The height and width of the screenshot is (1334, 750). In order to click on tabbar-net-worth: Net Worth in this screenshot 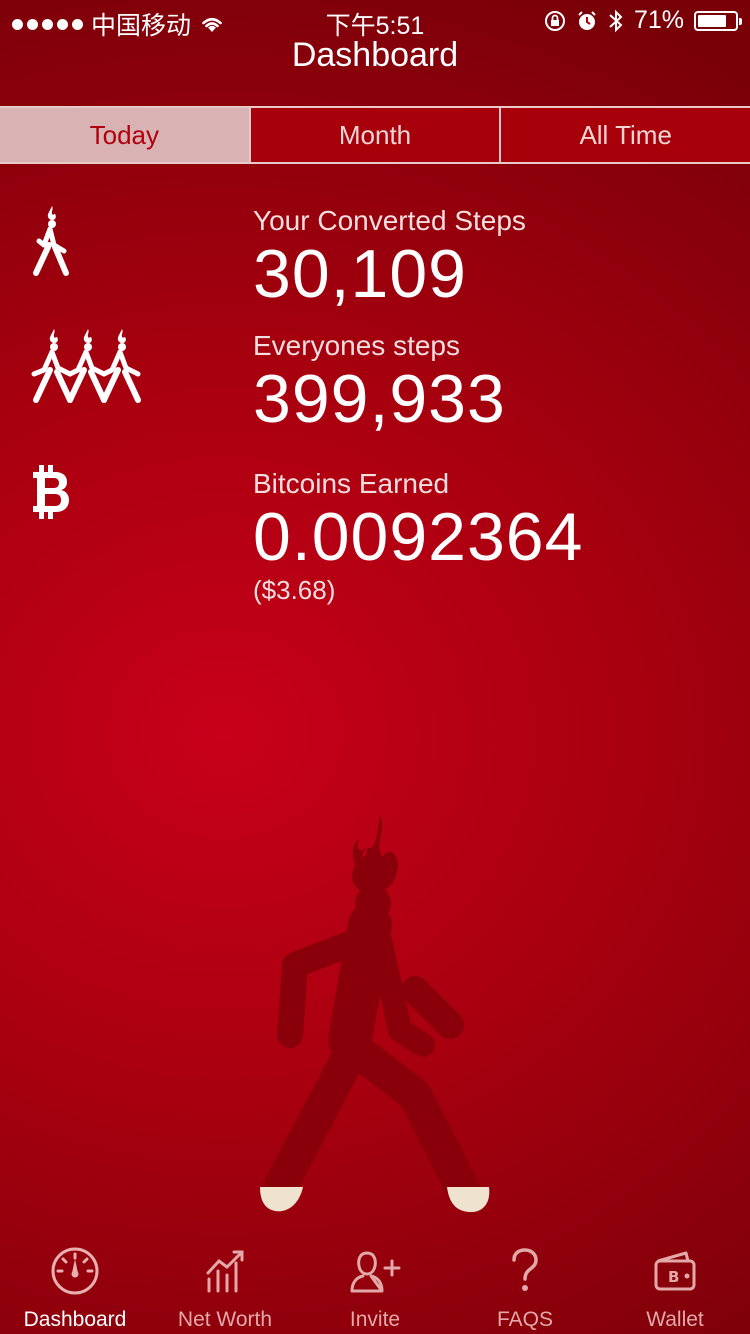, I will do `click(225, 1284)`.